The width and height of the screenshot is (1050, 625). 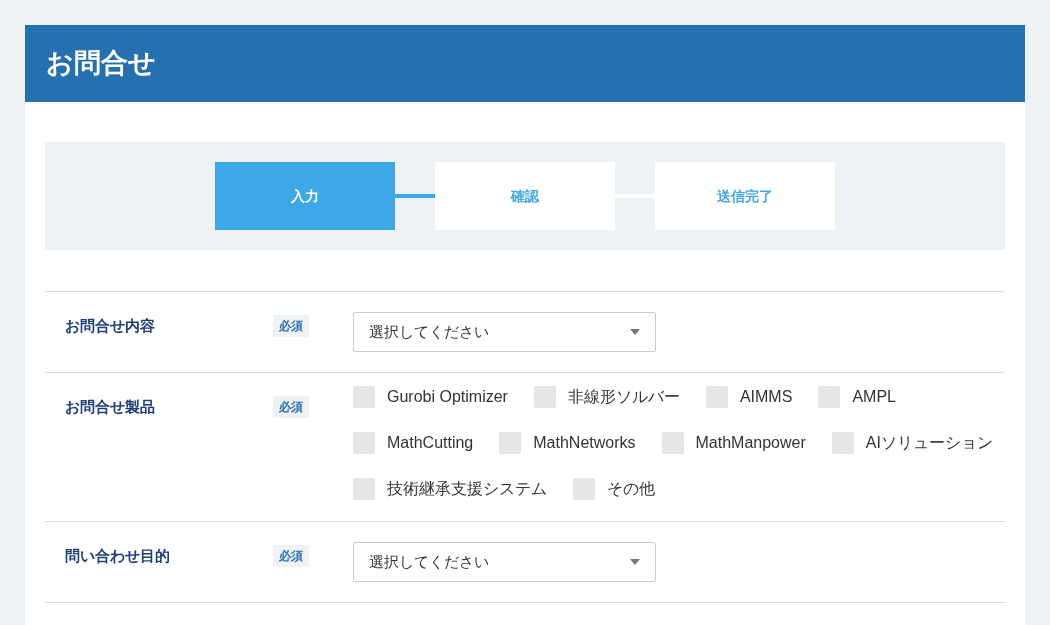 What do you see at coordinates (110, 406) in the screenshot?
I see `field-label: お問合せ製品` at bounding box center [110, 406].